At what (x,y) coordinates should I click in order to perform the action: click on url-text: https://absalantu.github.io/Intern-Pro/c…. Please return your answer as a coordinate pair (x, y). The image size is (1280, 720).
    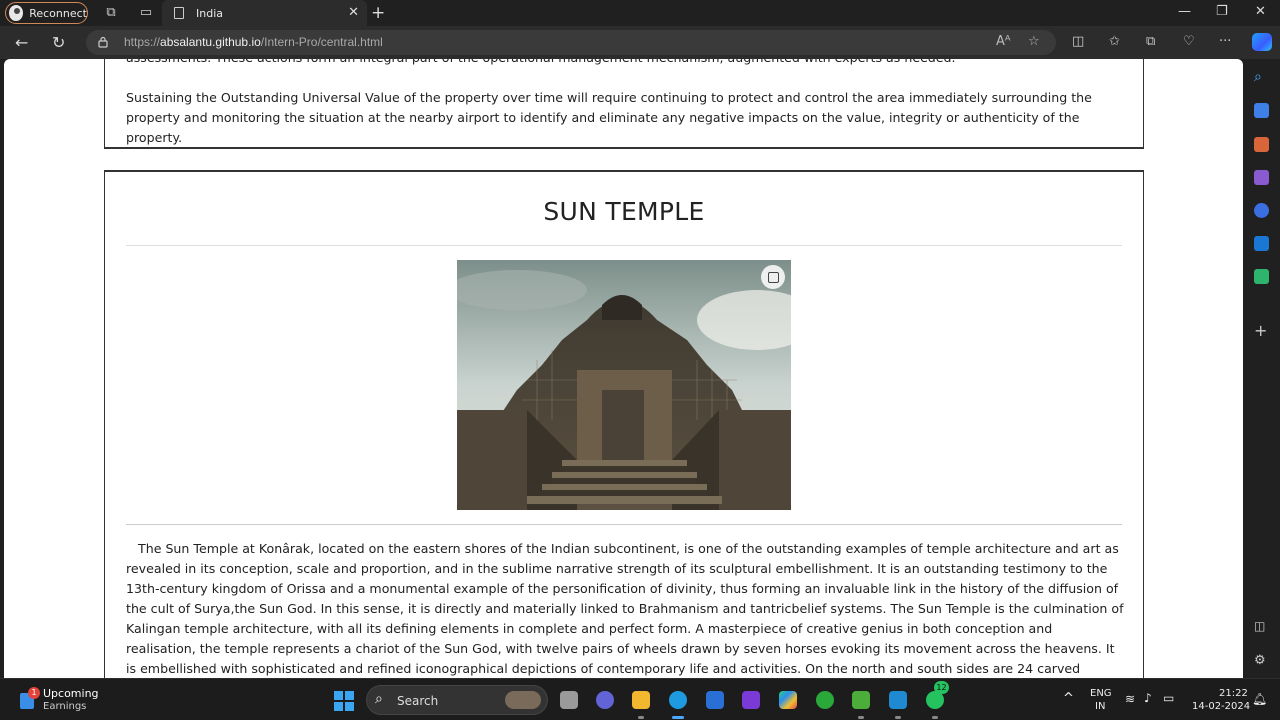
    Looking at the image, I should click on (253, 42).